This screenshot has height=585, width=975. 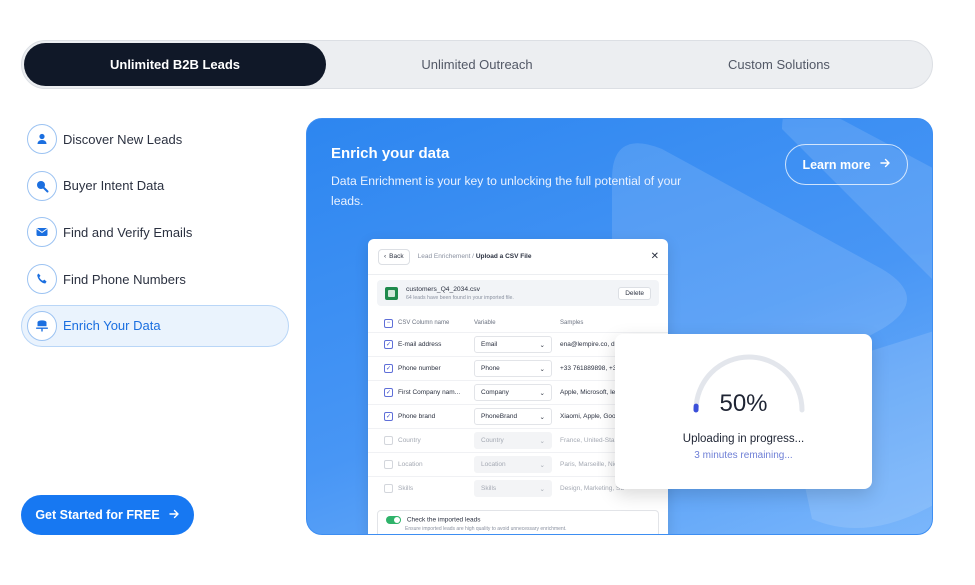 I want to click on variable-select: PhoneBrand ⌄, so click(x=513, y=416).